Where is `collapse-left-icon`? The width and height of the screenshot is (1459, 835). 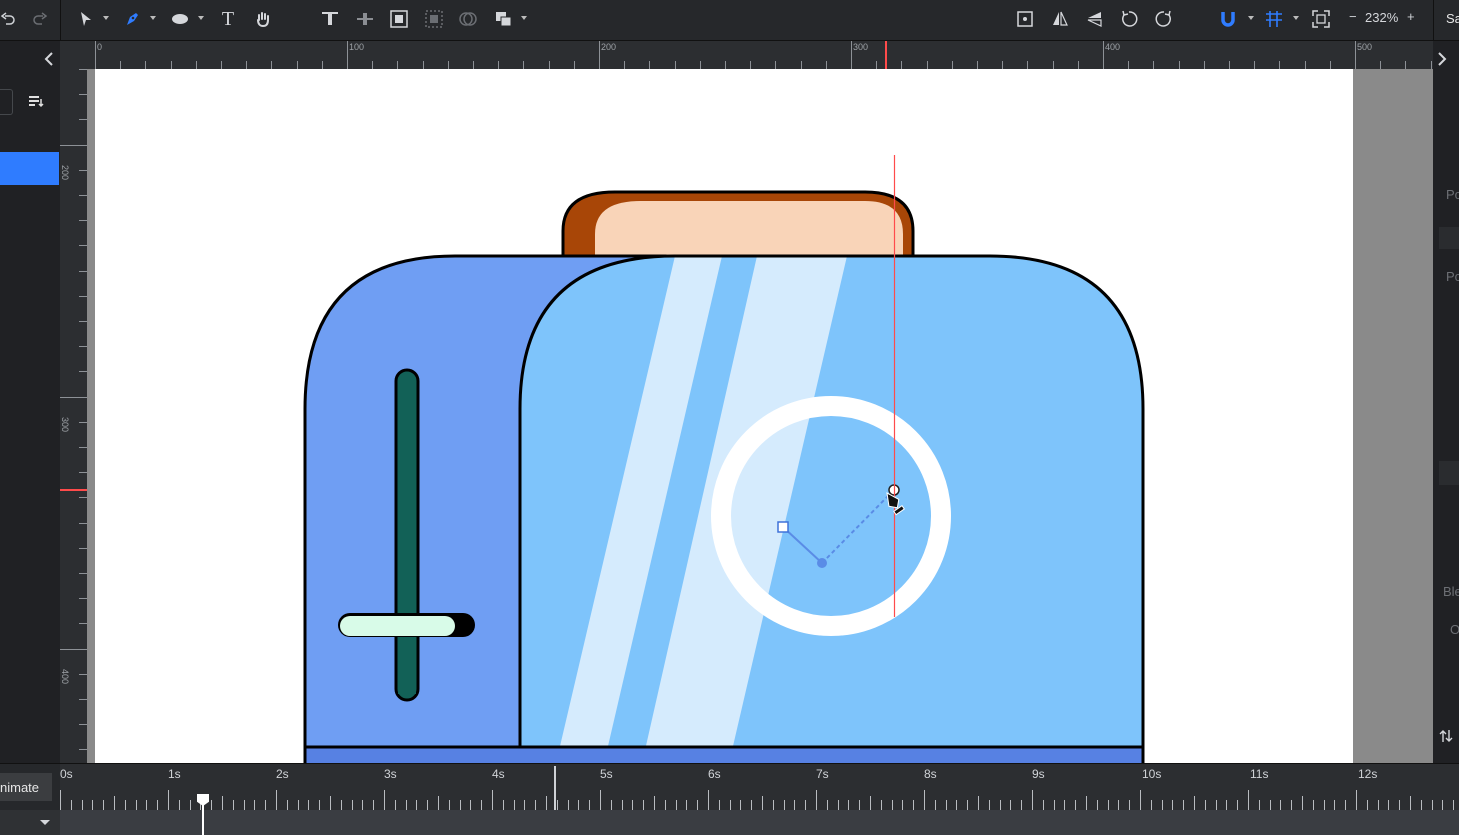 collapse-left-icon is located at coordinates (49, 61).